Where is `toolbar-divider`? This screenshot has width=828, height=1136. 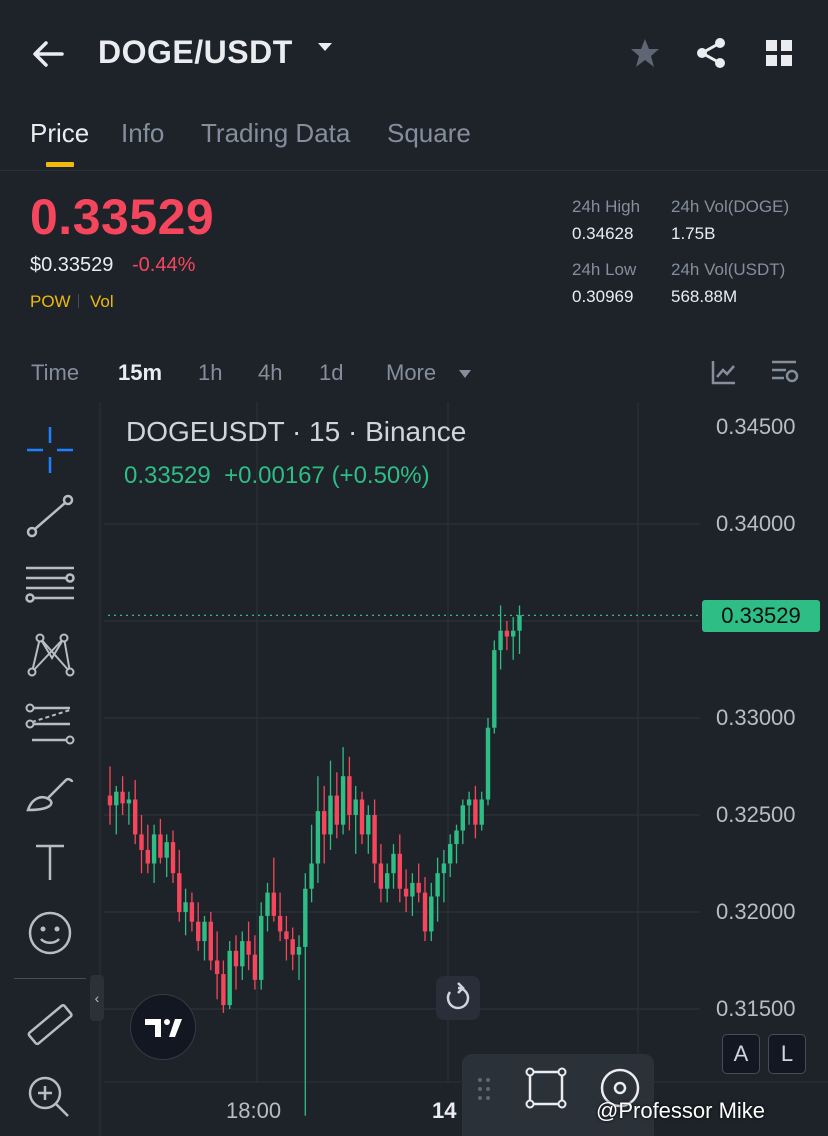 toolbar-divider is located at coordinates (50, 978).